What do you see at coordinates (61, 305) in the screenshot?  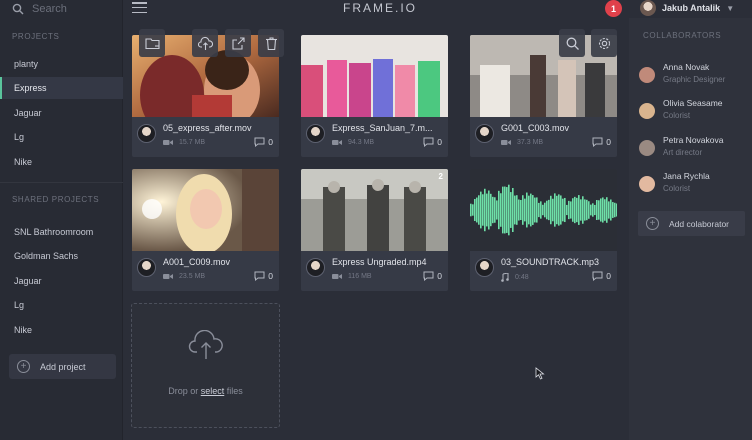 I see `sidebar-item-shared-lg: Lg` at bounding box center [61, 305].